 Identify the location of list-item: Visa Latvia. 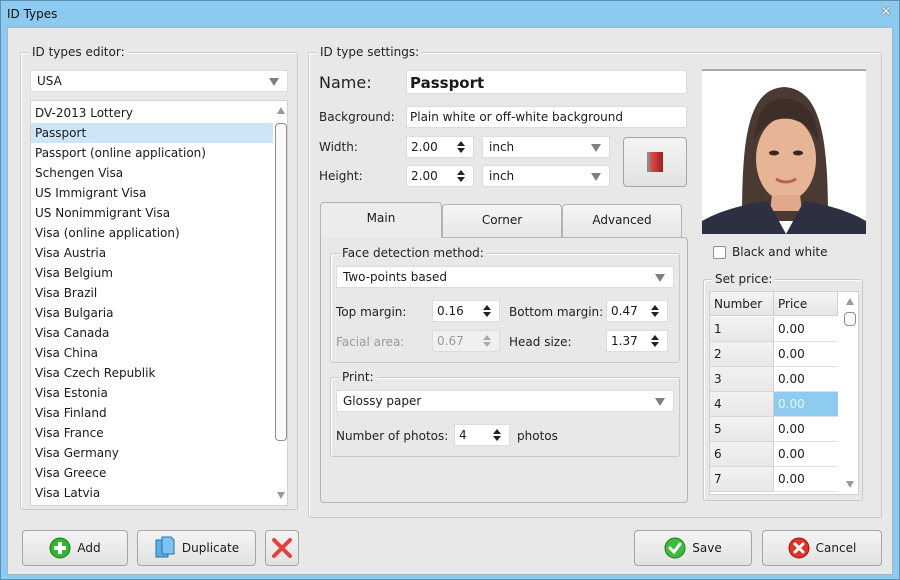
(152, 493).